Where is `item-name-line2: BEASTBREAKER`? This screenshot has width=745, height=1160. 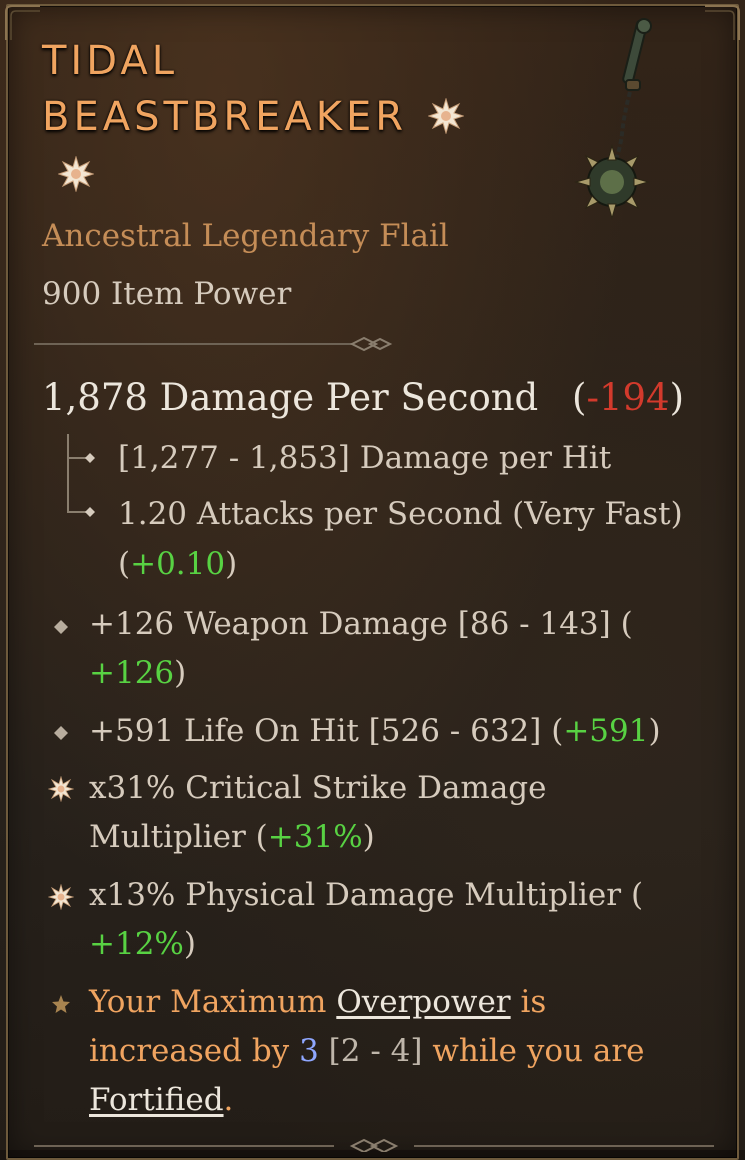
item-name-line2: BEASTBREAKER is located at coordinates (253, 117).